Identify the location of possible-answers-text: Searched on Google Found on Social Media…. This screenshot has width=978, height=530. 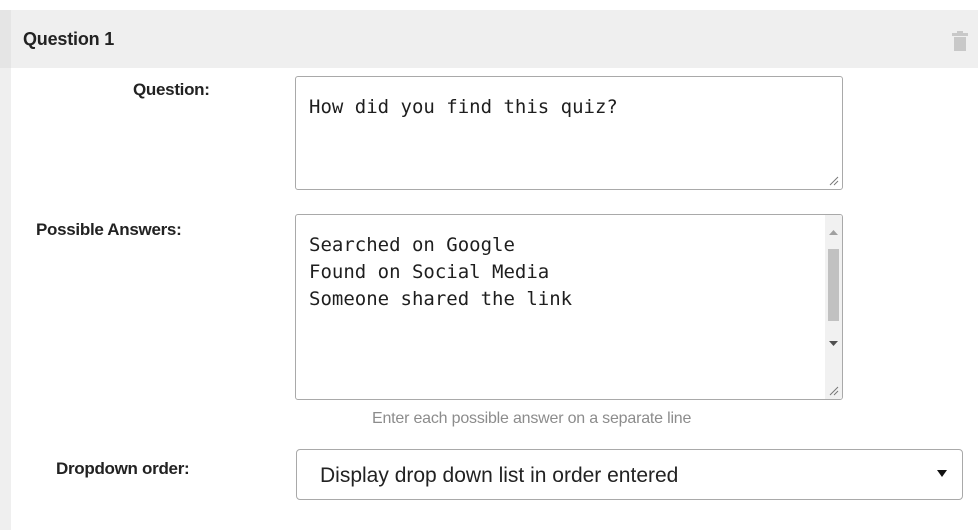
(441, 272).